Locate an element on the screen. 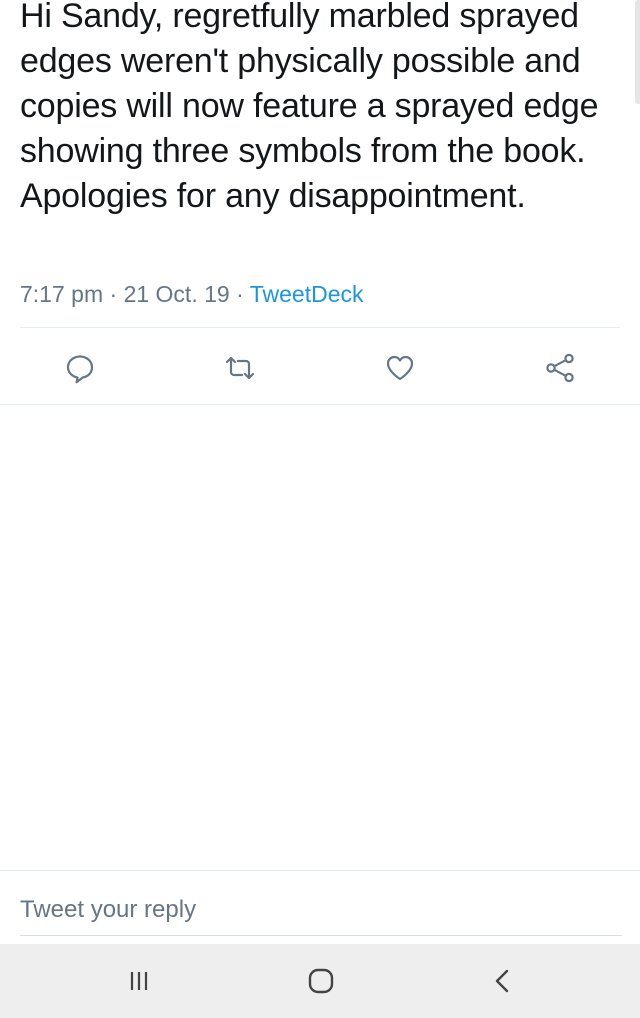  reply-button is located at coordinates (80, 368).